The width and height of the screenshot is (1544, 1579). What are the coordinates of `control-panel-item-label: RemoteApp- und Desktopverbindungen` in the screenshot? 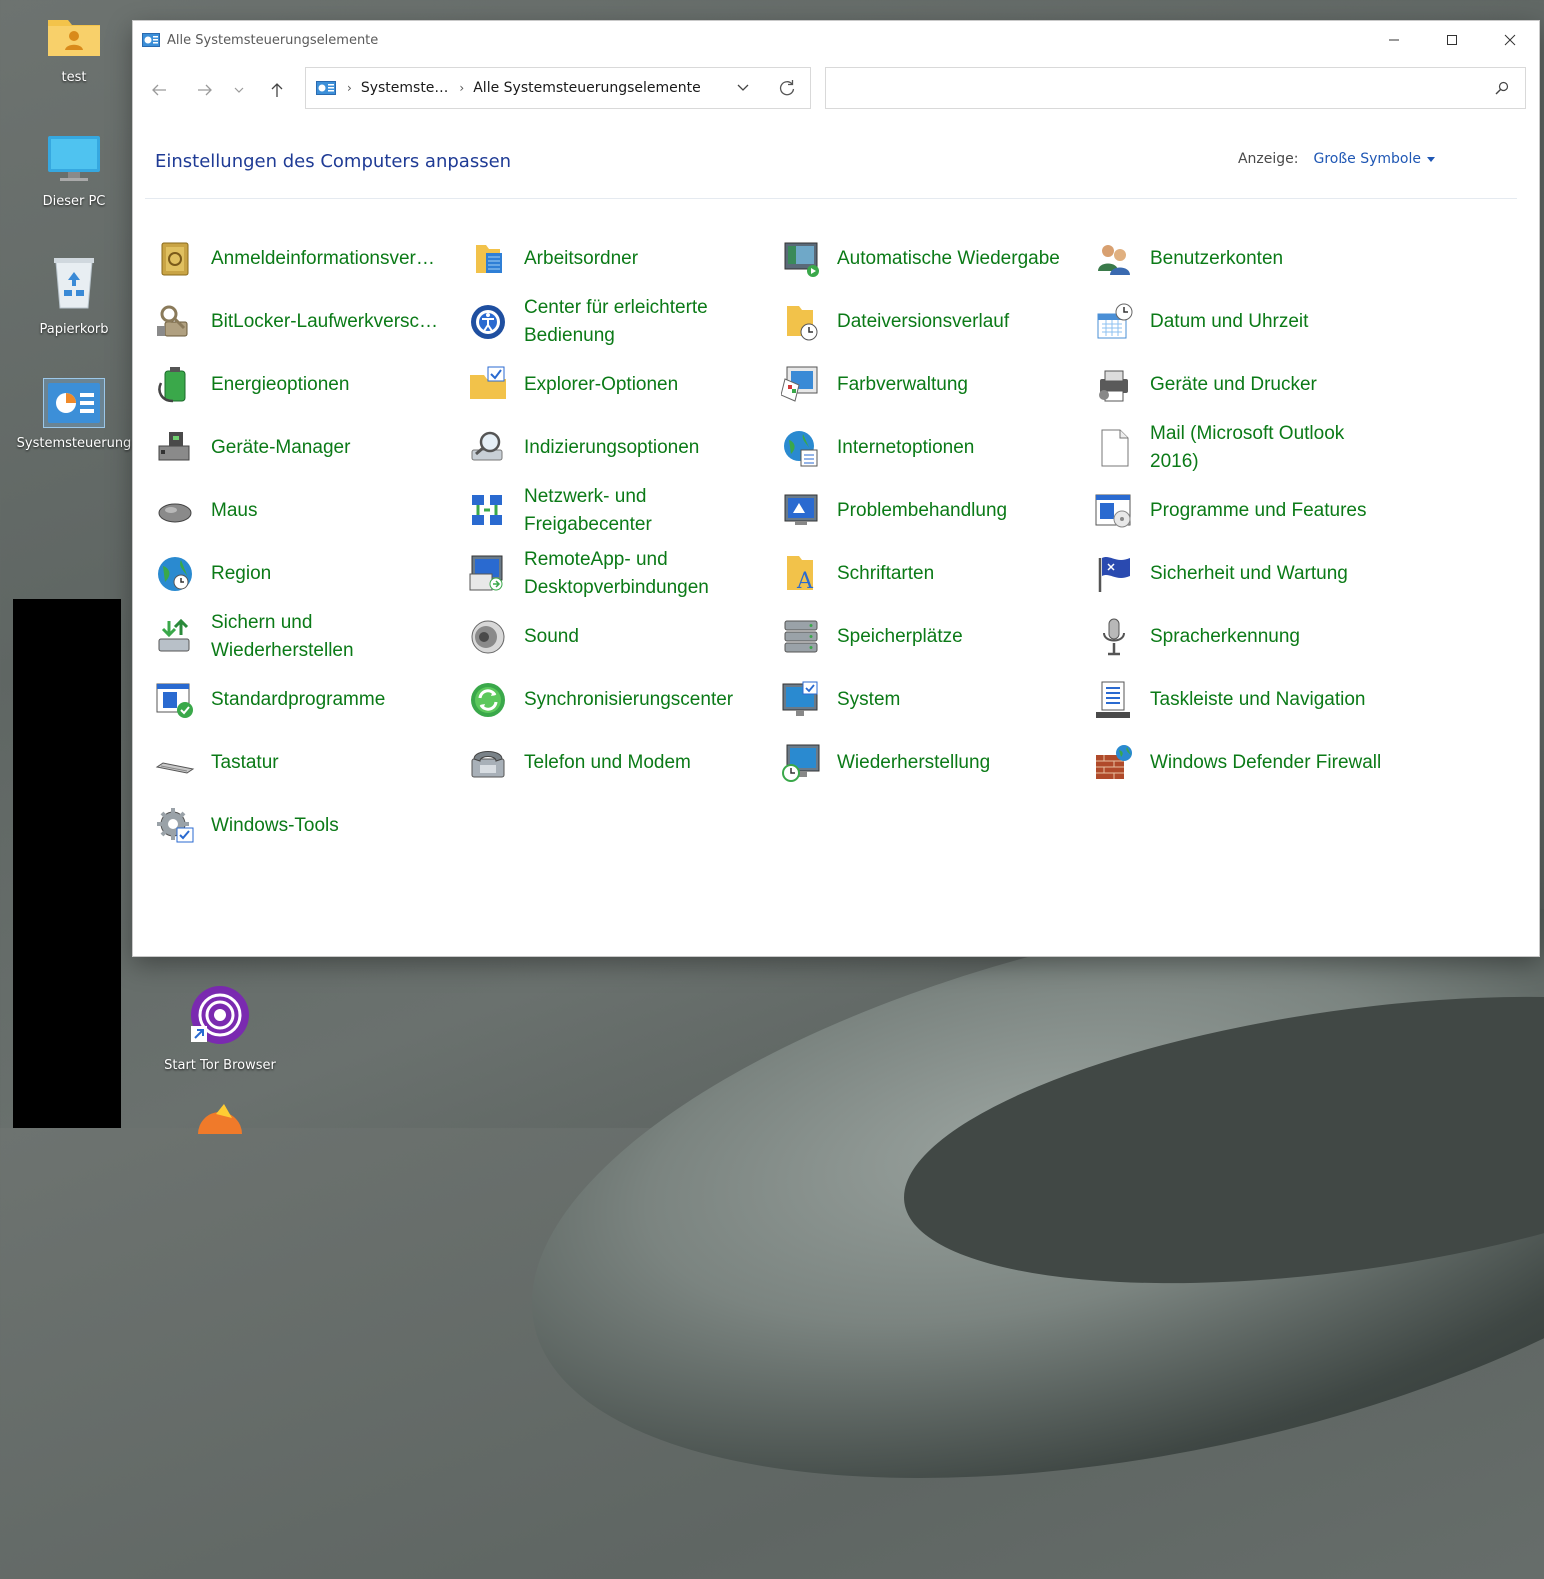 It's located at (616, 573).